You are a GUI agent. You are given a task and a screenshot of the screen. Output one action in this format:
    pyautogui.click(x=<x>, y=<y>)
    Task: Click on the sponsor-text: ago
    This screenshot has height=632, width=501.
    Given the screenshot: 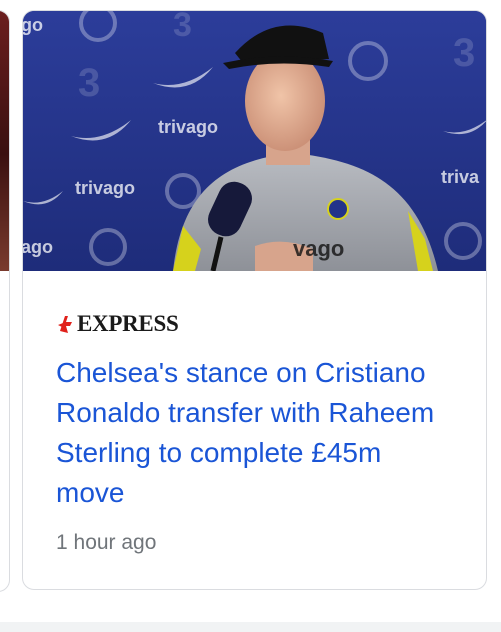 What is the action you would take?
    pyautogui.click(x=38, y=247)
    